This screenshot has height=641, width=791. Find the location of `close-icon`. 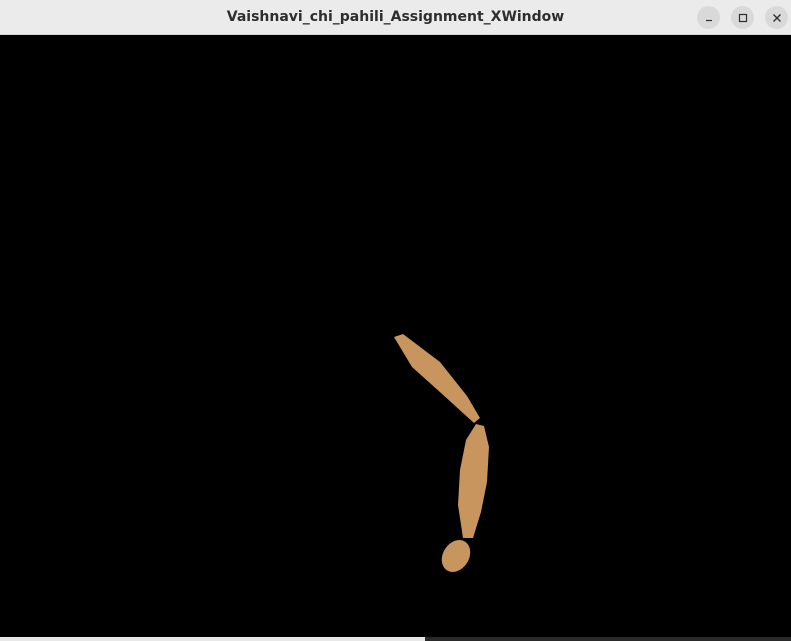

close-icon is located at coordinates (777, 18).